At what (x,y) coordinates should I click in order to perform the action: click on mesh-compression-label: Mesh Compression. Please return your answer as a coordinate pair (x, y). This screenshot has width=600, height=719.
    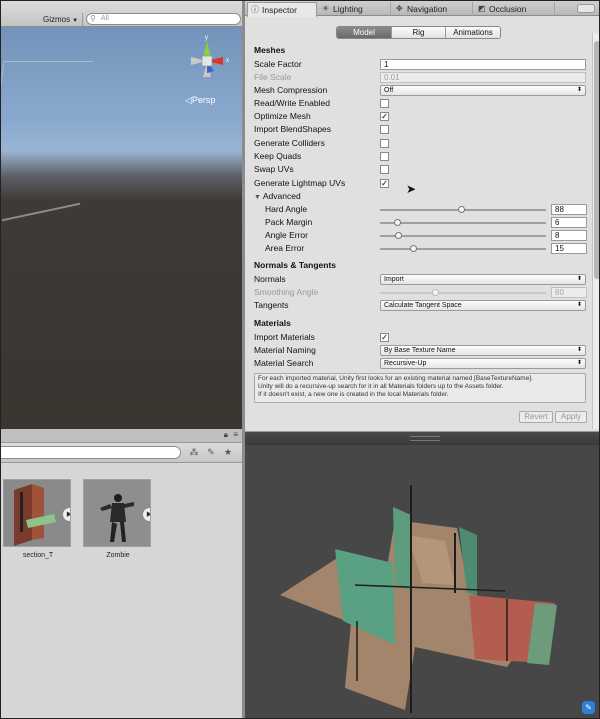
    Looking at the image, I should click on (291, 90).